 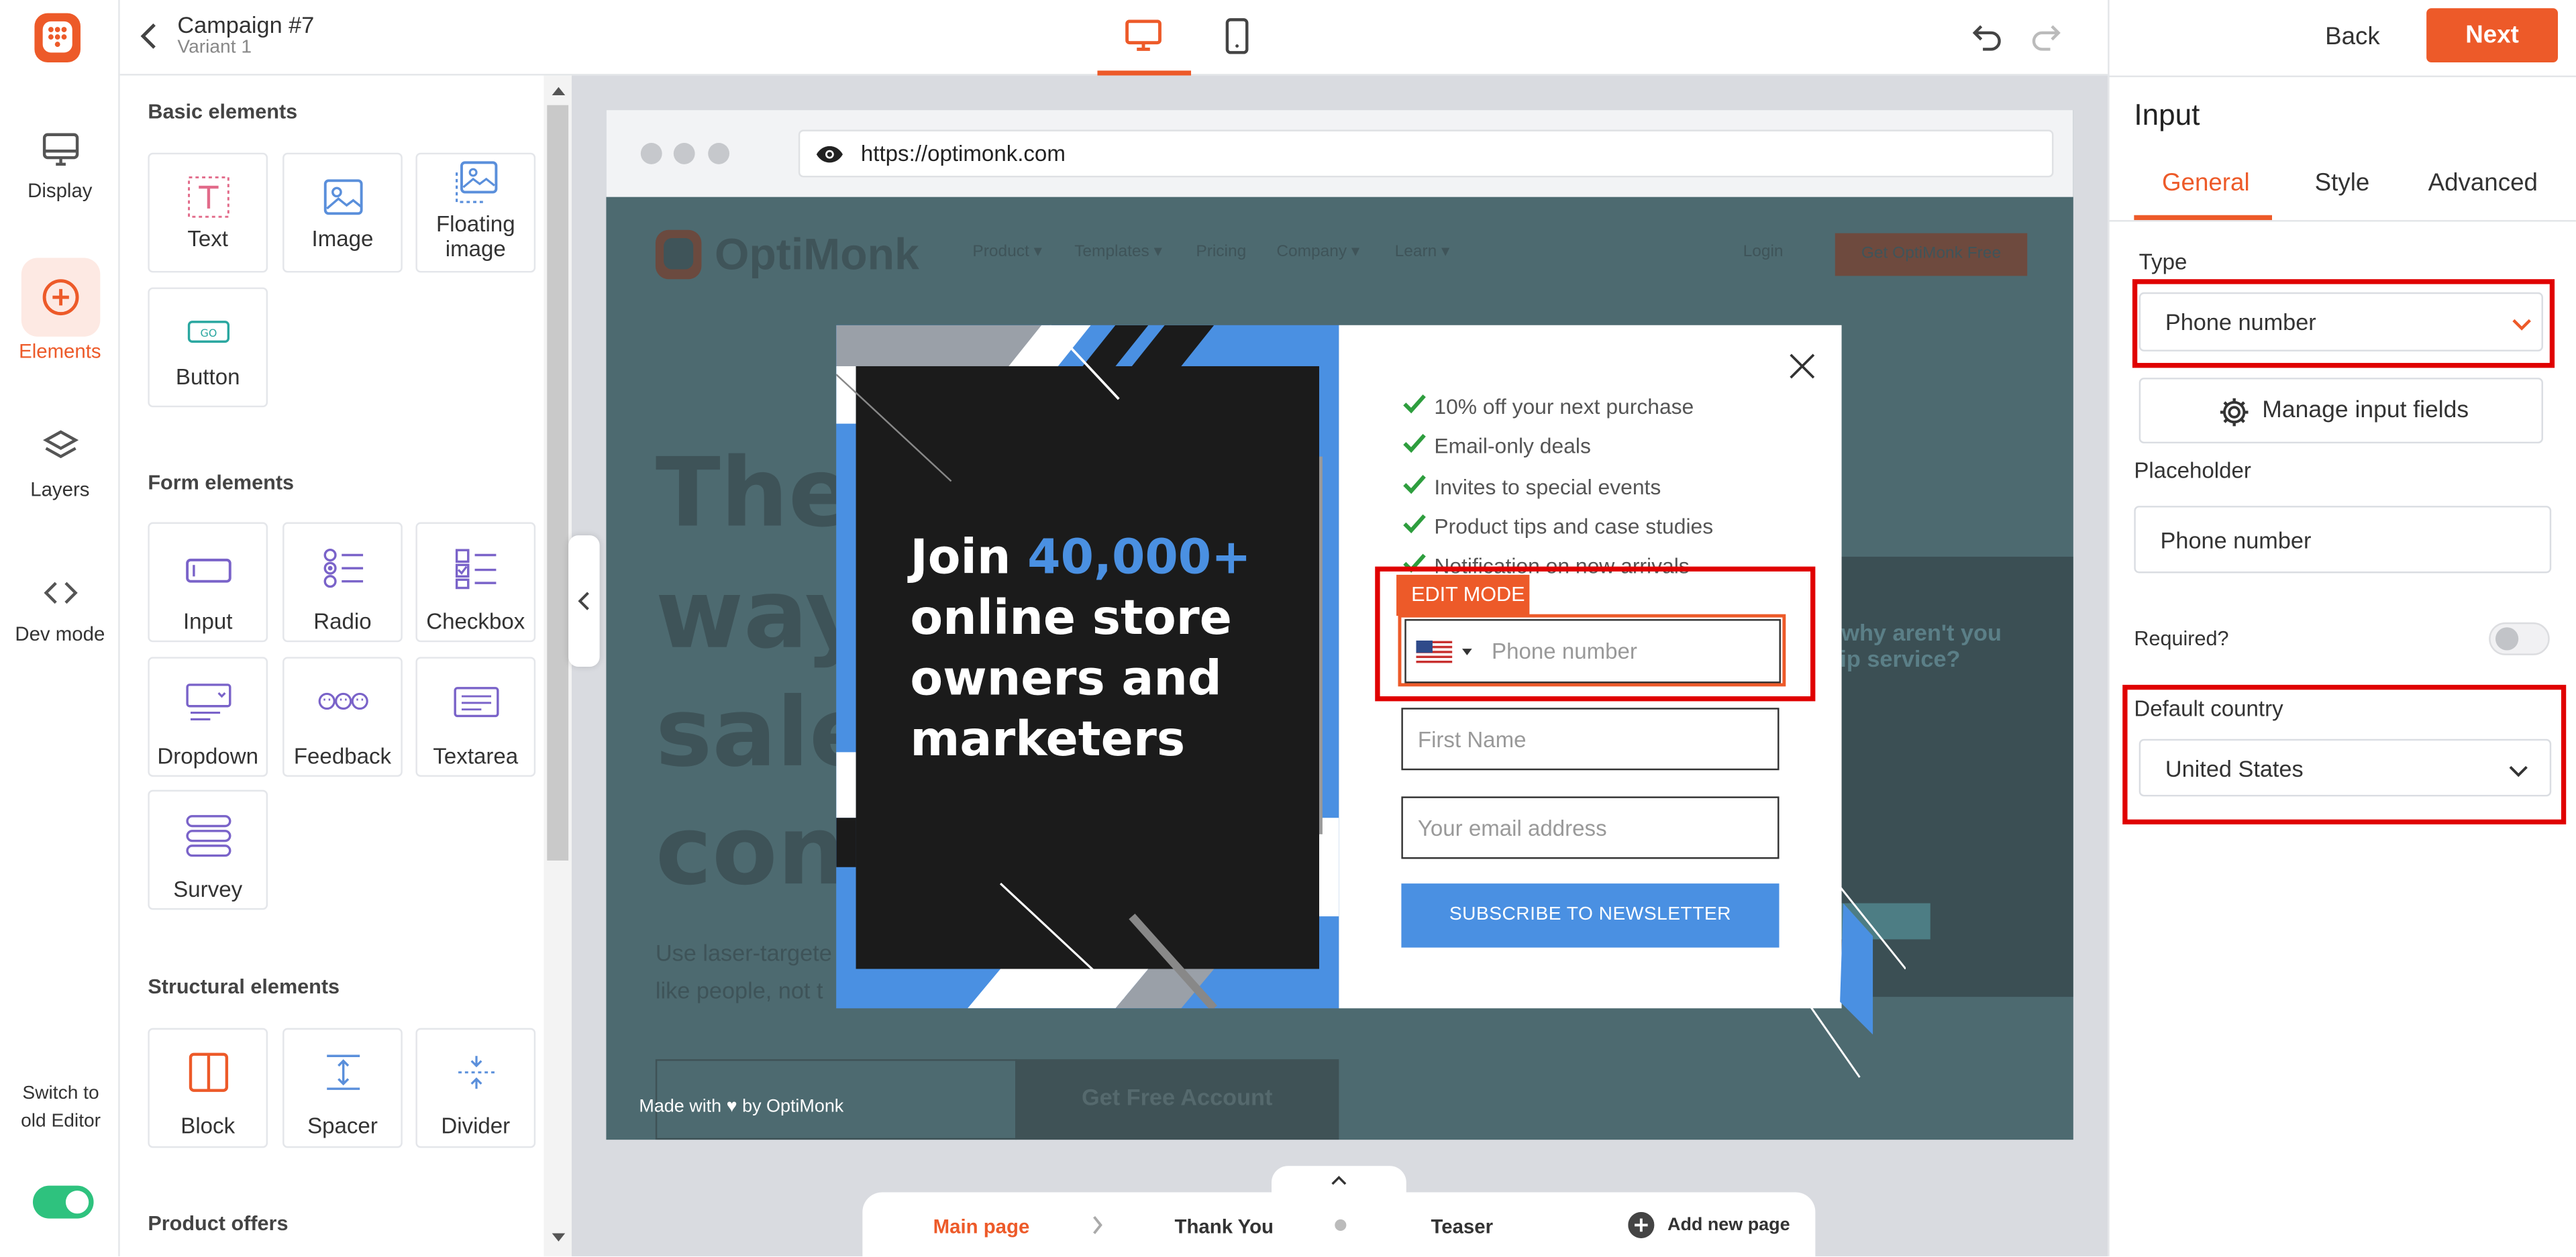 I want to click on element-label: Survey, so click(x=208, y=890).